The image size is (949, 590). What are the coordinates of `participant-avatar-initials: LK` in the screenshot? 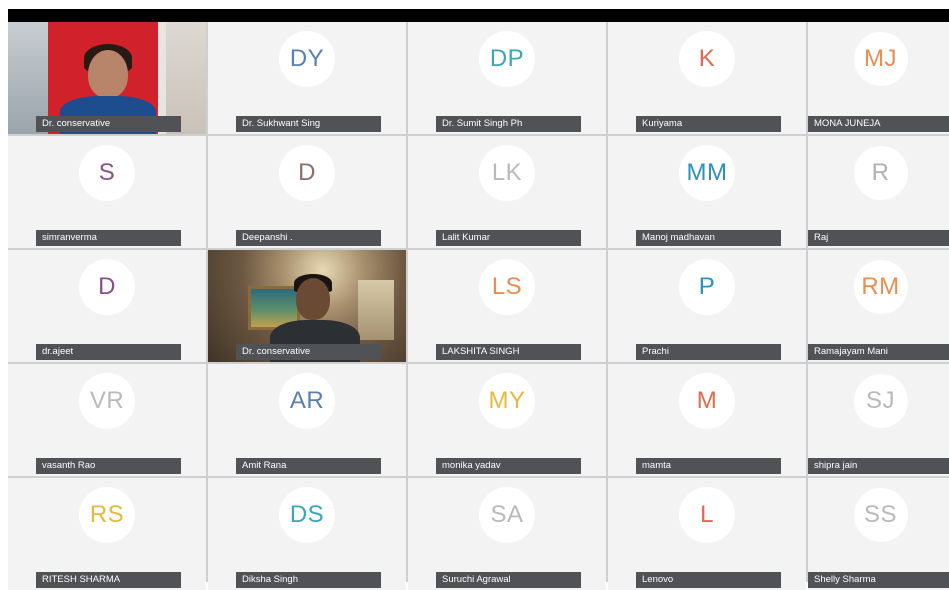 It's located at (507, 173).